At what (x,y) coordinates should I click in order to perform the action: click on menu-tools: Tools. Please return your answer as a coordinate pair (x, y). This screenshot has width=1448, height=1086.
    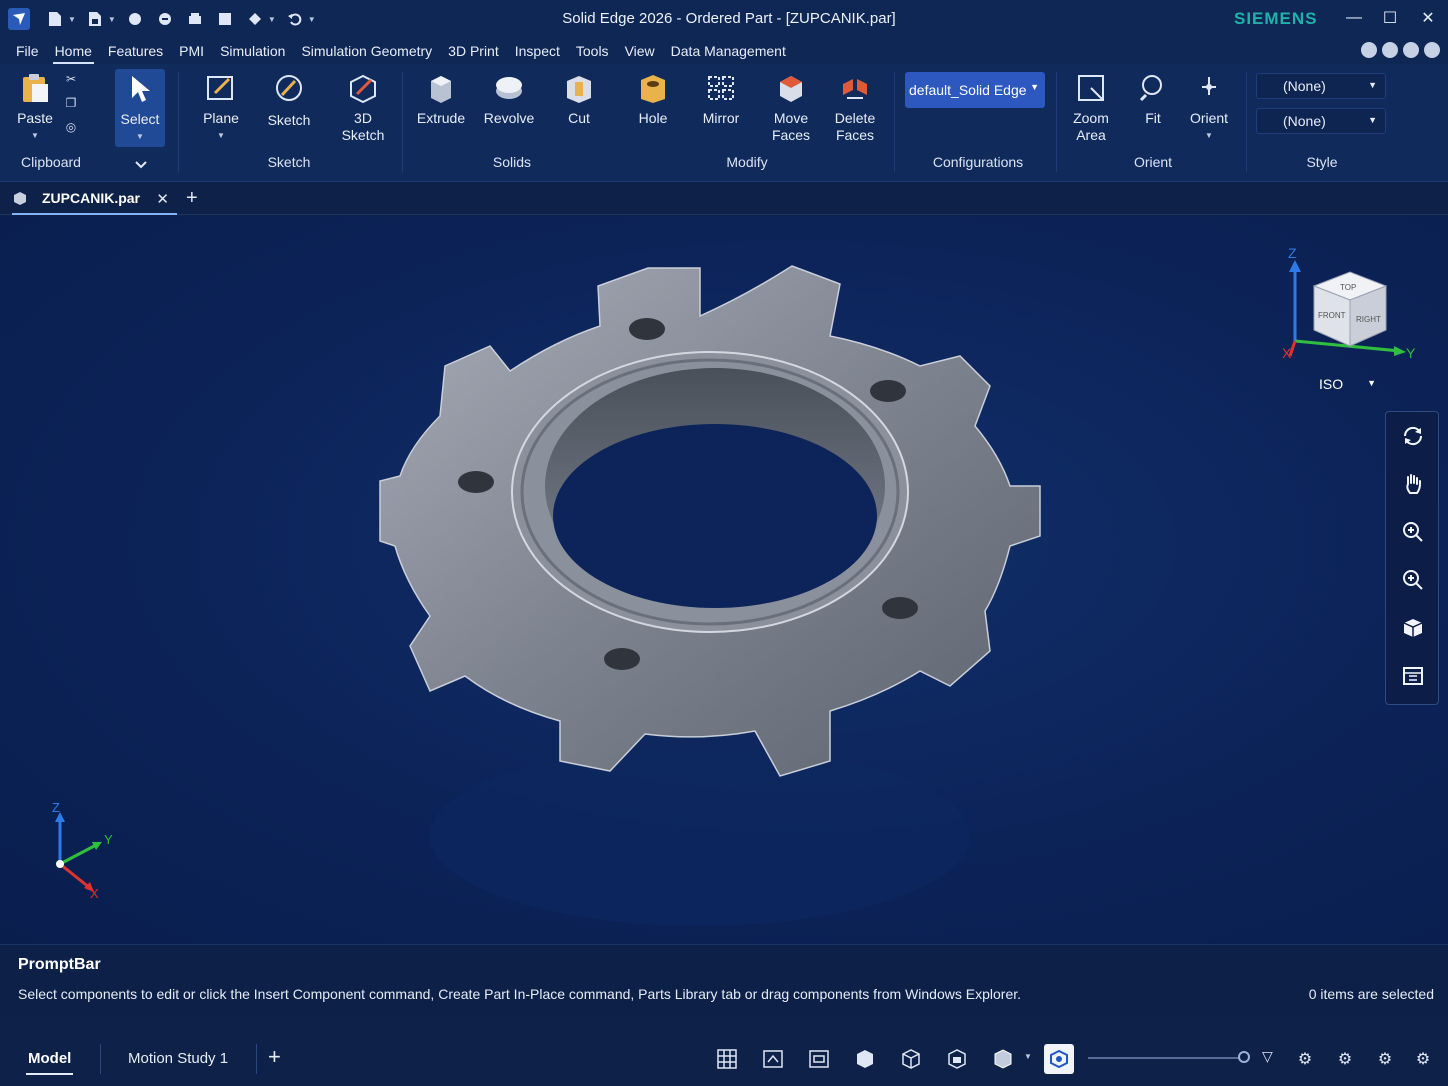
    Looking at the image, I should click on (592, 51).